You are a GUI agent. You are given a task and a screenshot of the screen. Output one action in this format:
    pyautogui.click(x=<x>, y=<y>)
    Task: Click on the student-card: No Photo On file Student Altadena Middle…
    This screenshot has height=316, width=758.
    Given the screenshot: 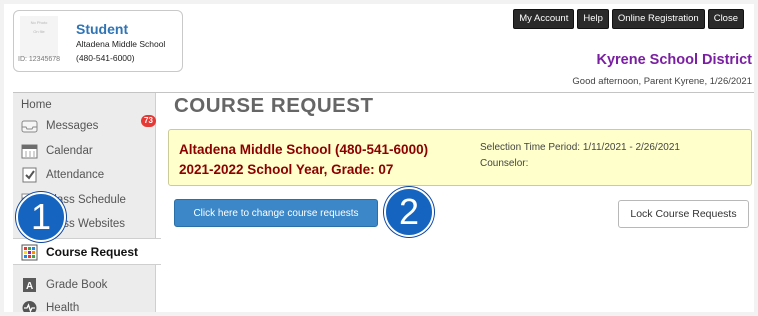 What is the action you would take?
    pyautogui.click(x=98, y=41)
    